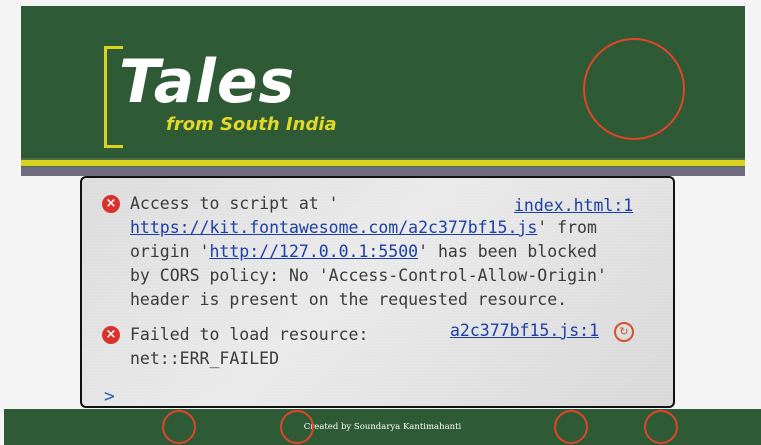 The width and height of the screenshot is (761, 445). Describe the element at coordinates (234, 203) in the screenshot. I see `message-line-1: Access to script at '` at that location.